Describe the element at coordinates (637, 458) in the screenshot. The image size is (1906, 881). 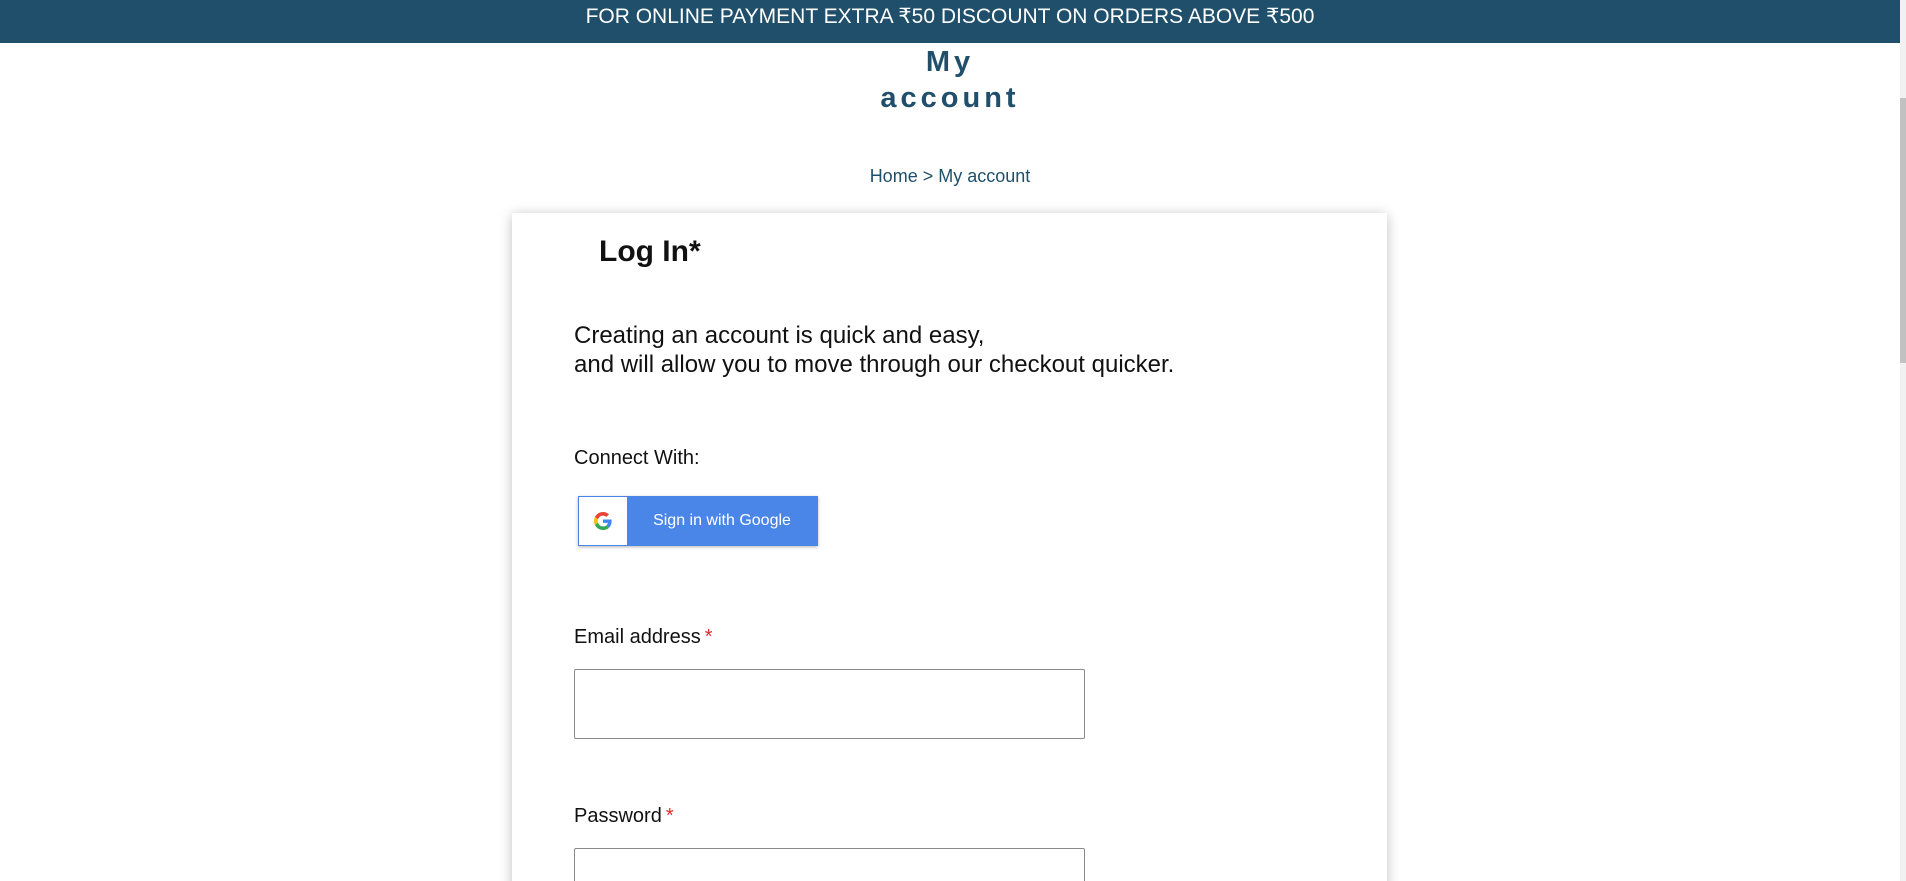
I see `connect-with-label: Connect With:` at that location.